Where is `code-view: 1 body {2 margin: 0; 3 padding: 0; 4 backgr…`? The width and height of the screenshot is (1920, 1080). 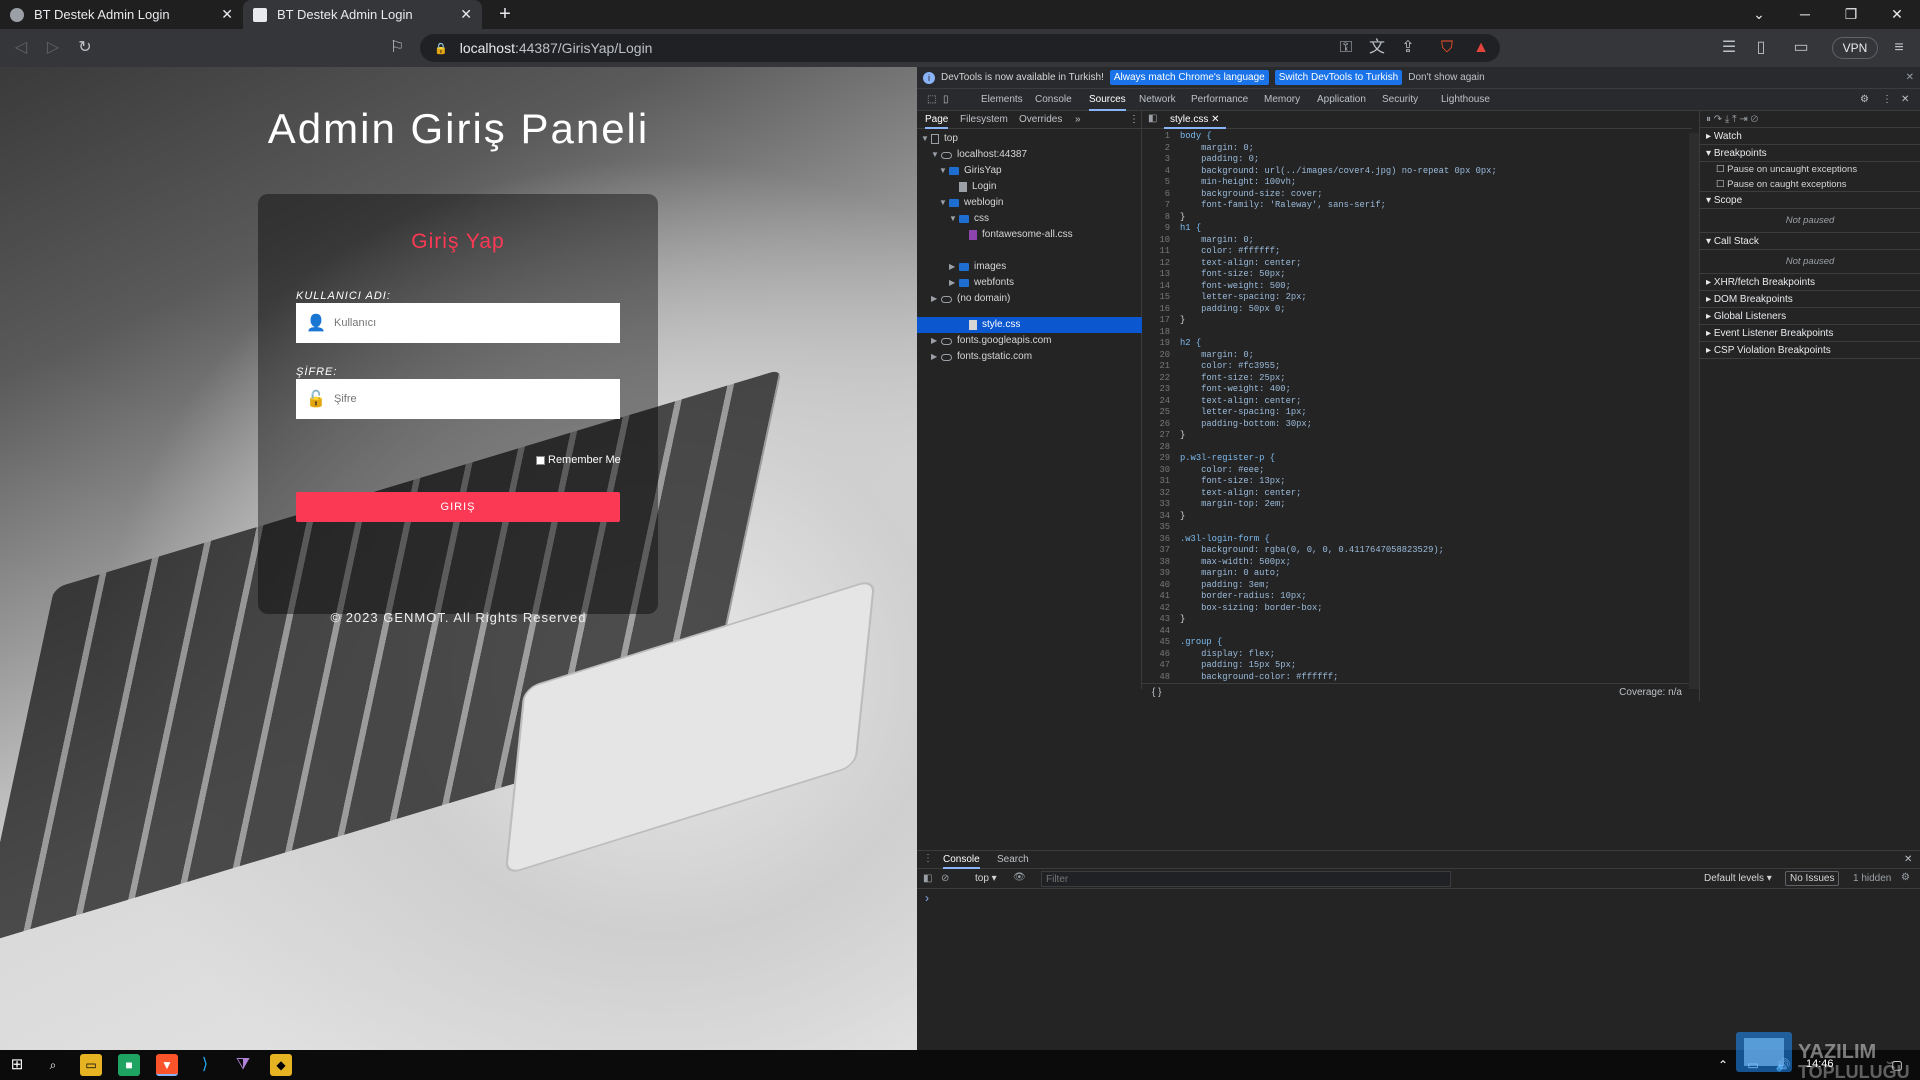
code-view: 1 body {2 margin: 0; 3 padding: 0; 4 backgr… is located at coordinates (1412, 407).